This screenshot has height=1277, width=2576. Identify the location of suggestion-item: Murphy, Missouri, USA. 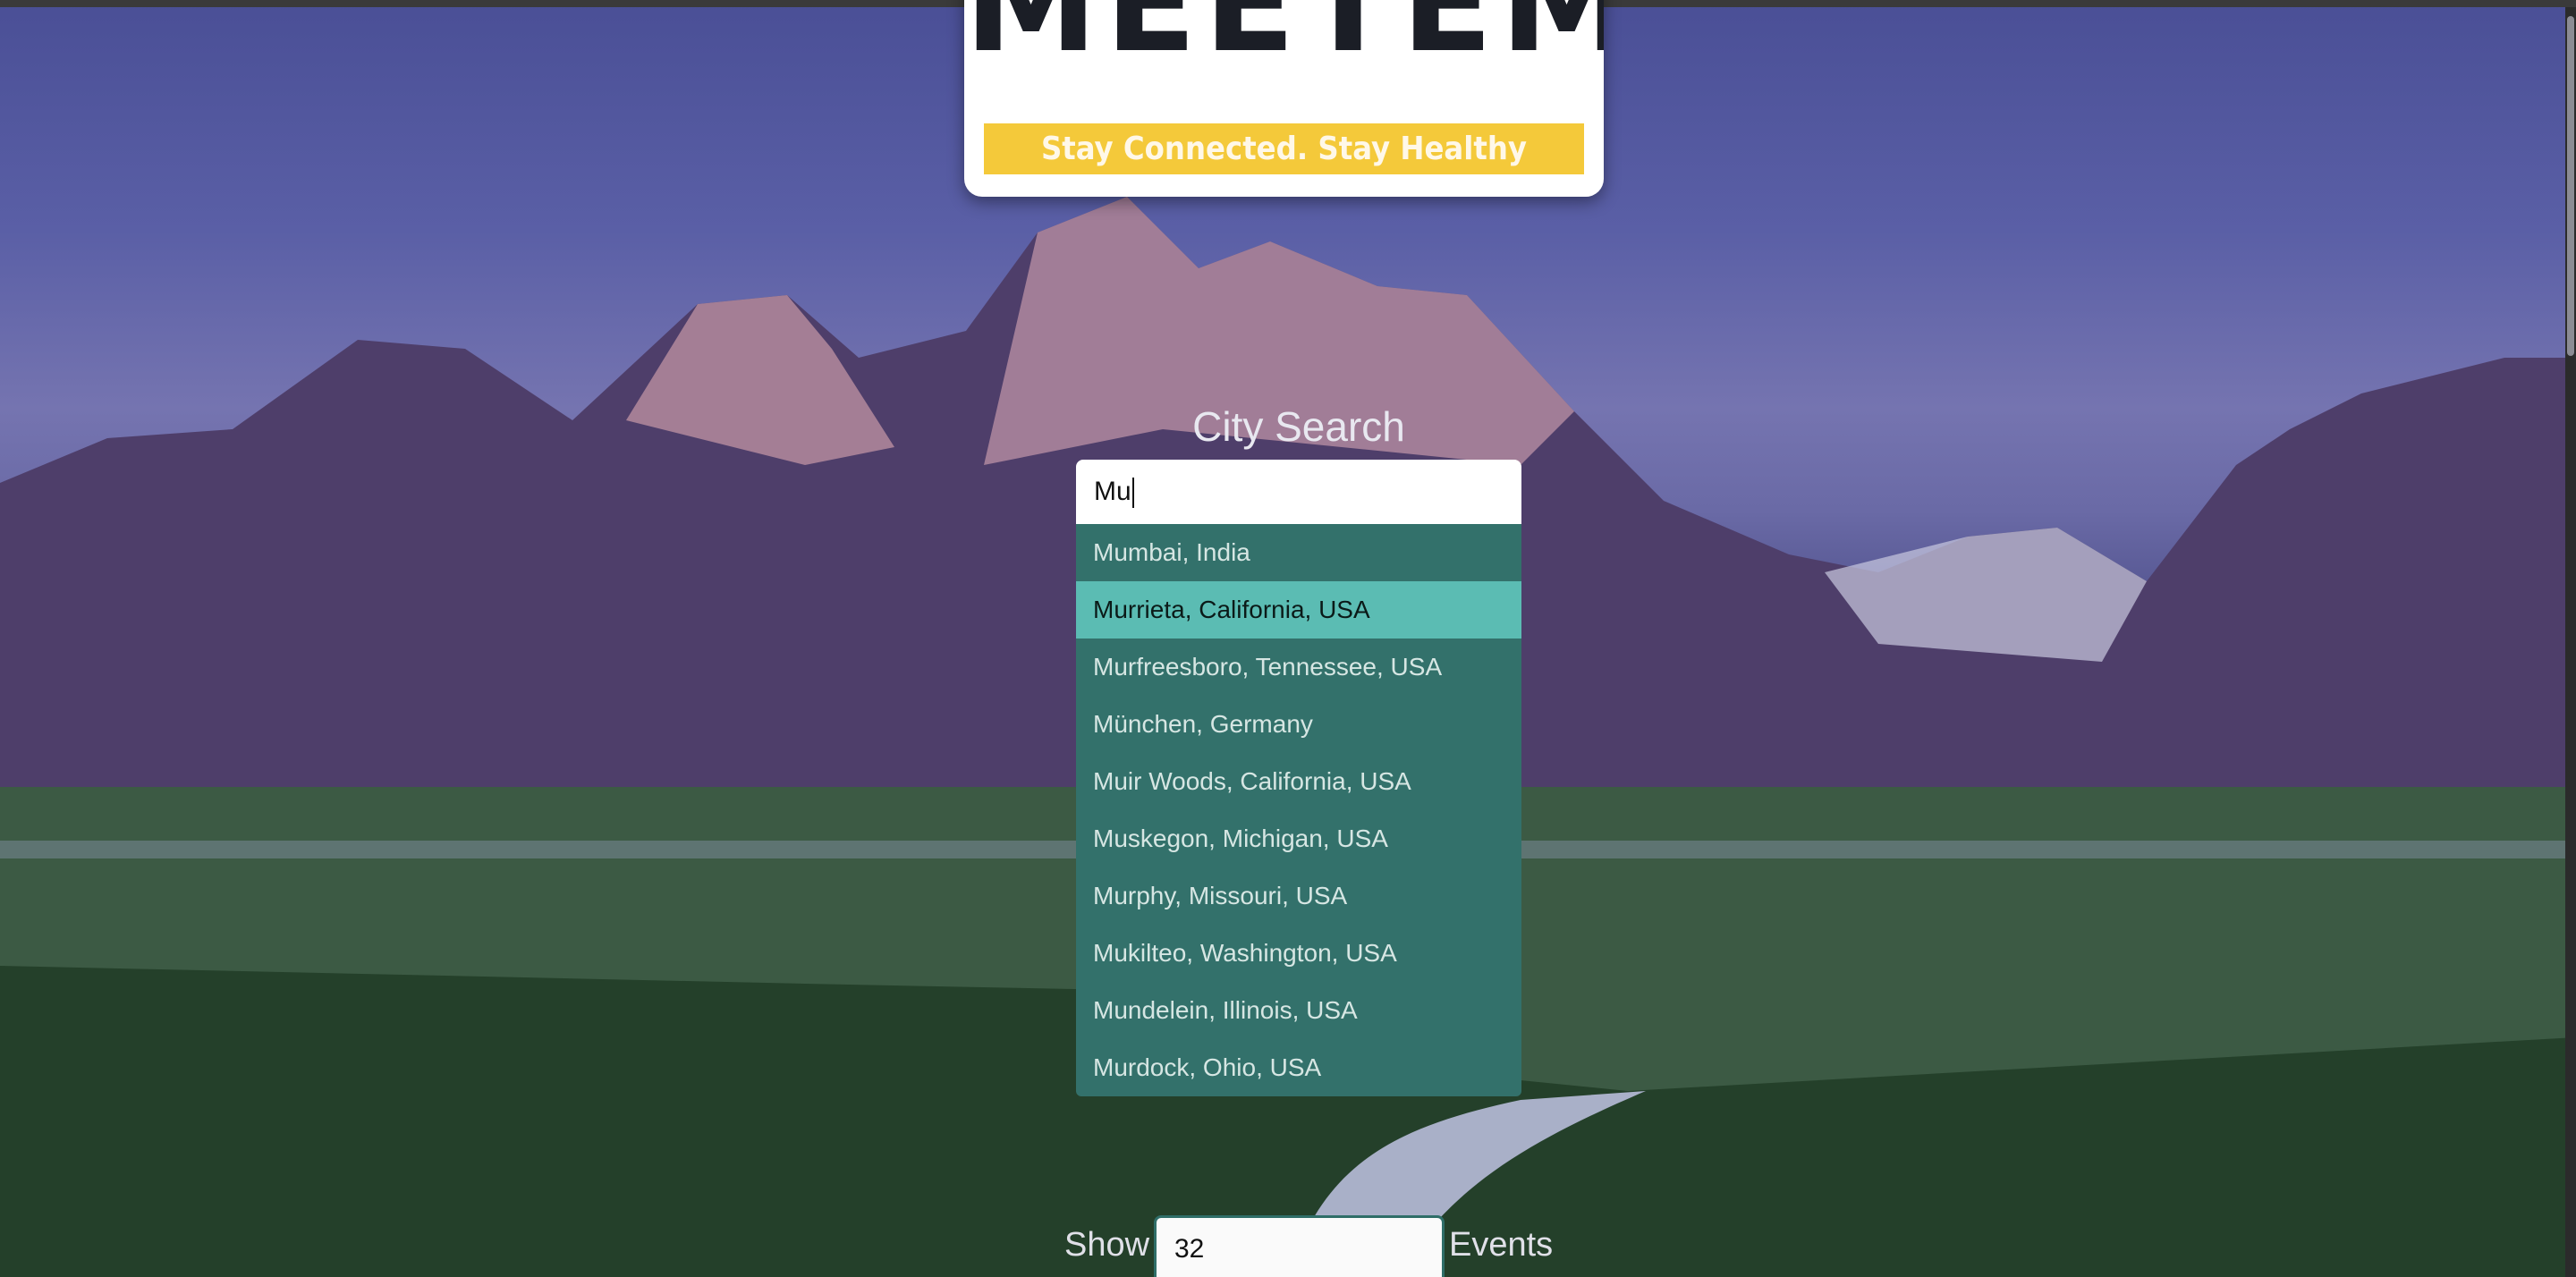
(1298, 896).